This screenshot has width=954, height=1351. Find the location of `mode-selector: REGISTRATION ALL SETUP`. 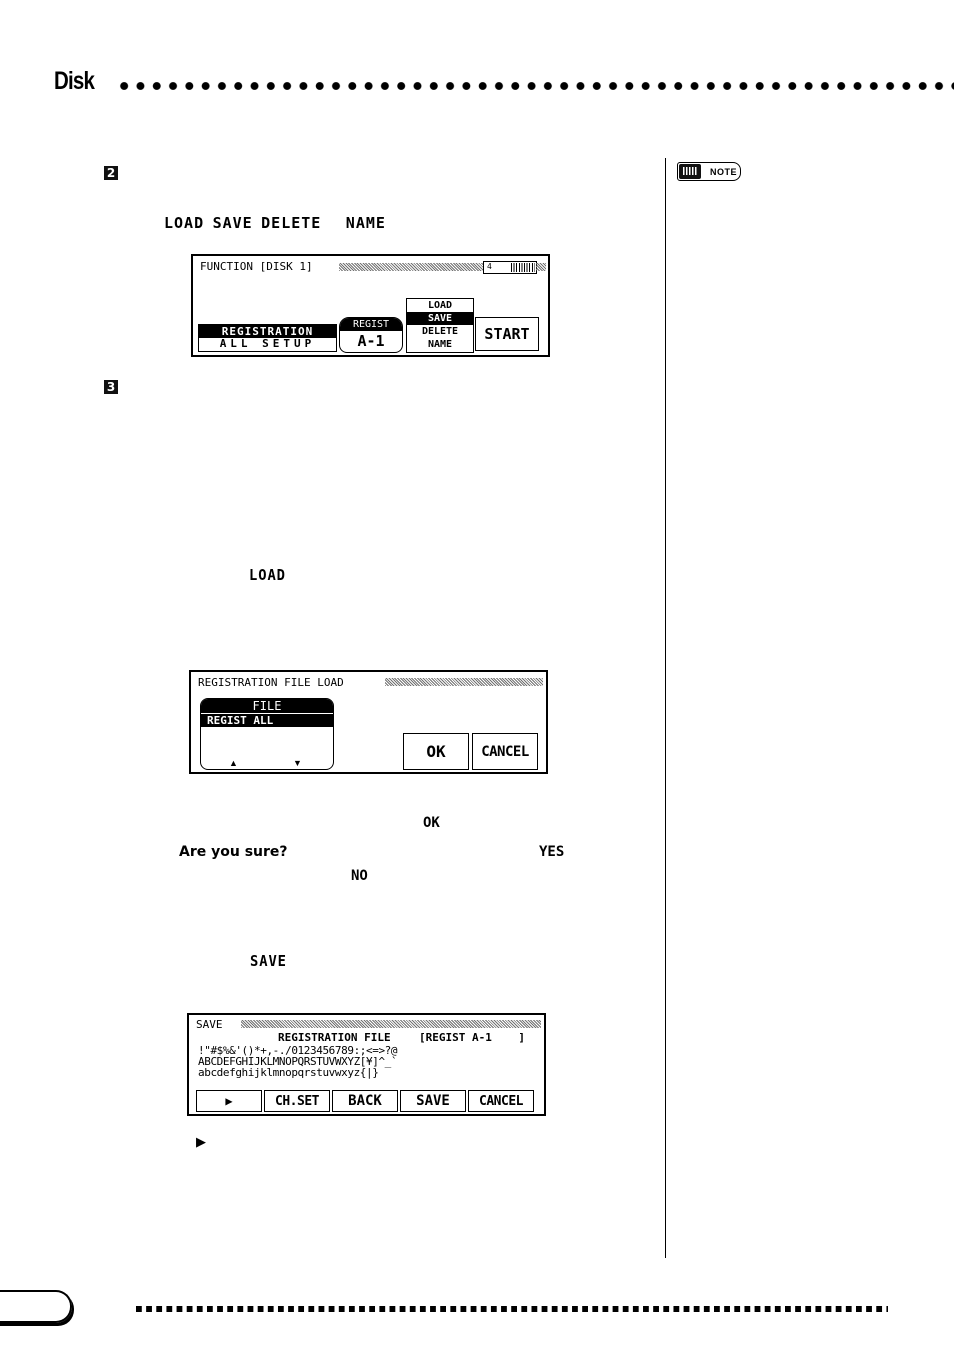

mode-selector: REGISTRATION ALL SETUP is located at coordinates (267, 338).